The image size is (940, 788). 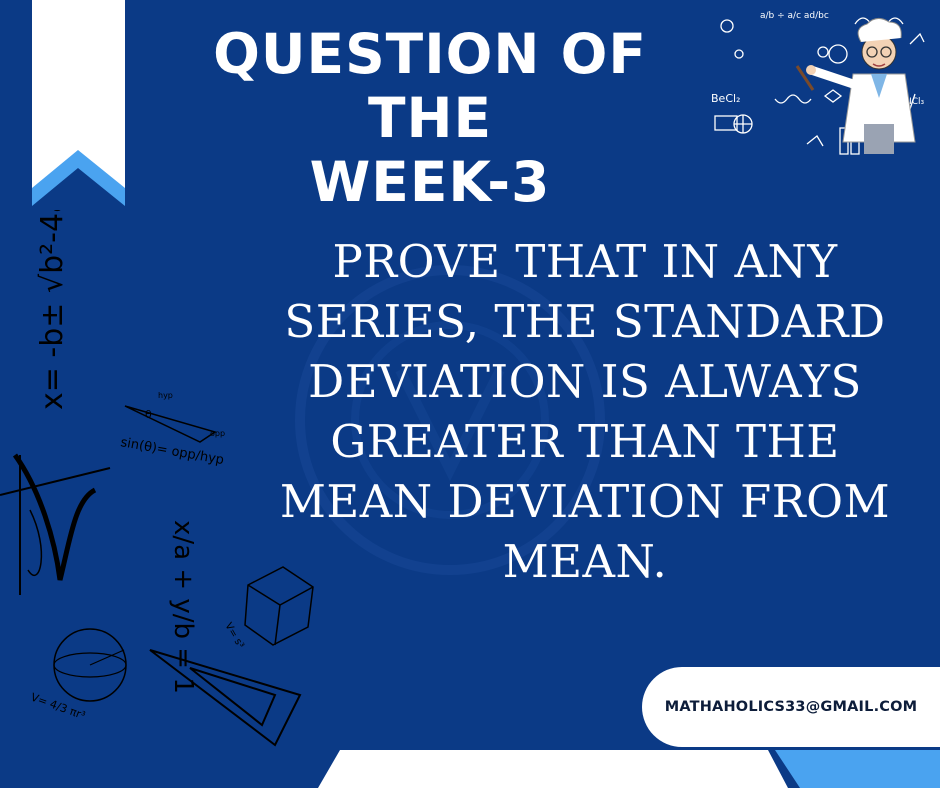 What do you see at coordinates (148, 414) in the screenshot?
I see `theta-label: θ` at bounding box center [148, 414].